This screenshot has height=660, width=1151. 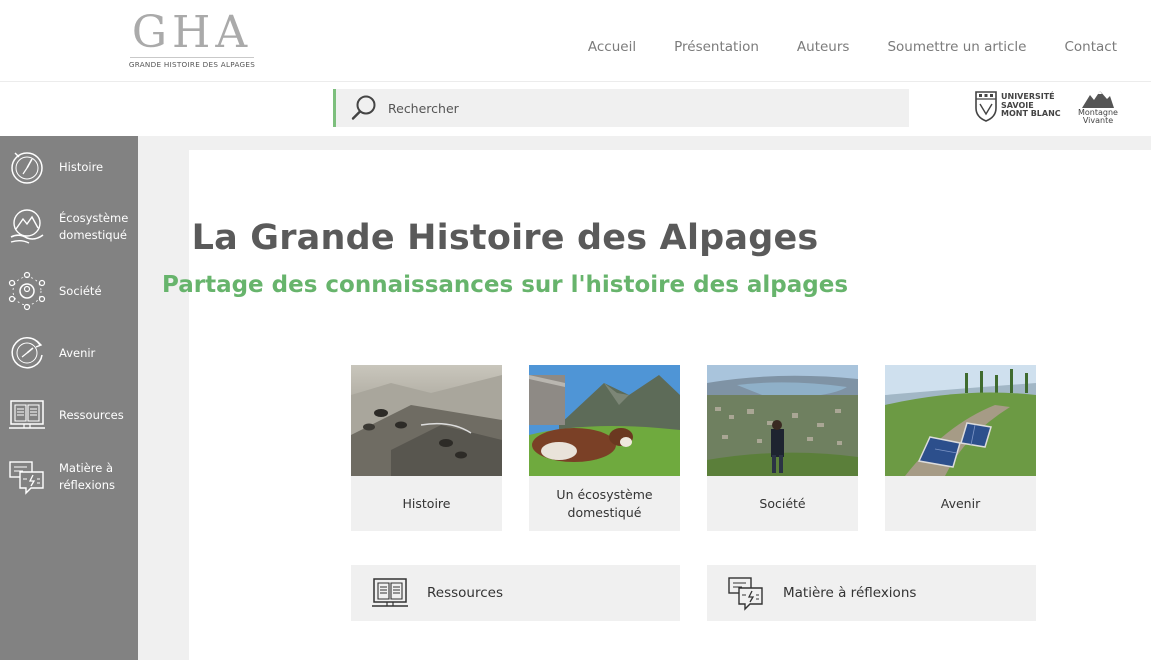 What do you see at coordinates (426, 420) in the screenshot?
I see `historic-cows-photo` at bounding box center [426, 420].